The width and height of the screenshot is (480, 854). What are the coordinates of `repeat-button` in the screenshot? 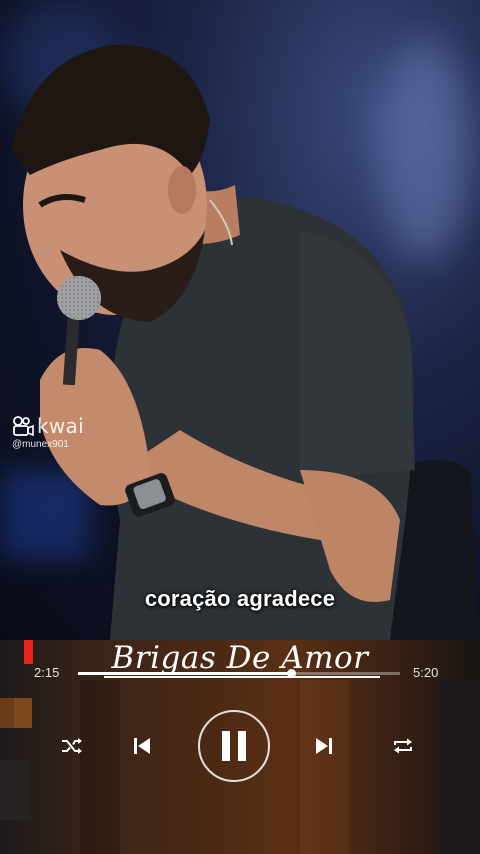 It's located at (403, 746).